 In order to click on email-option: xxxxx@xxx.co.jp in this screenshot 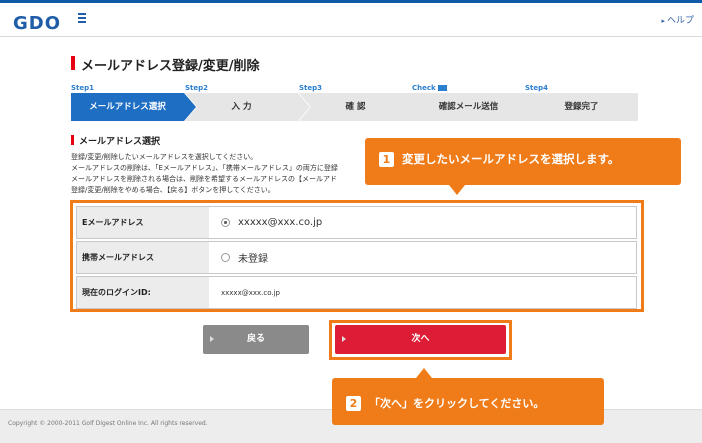, I will do `click(422, 222)`.